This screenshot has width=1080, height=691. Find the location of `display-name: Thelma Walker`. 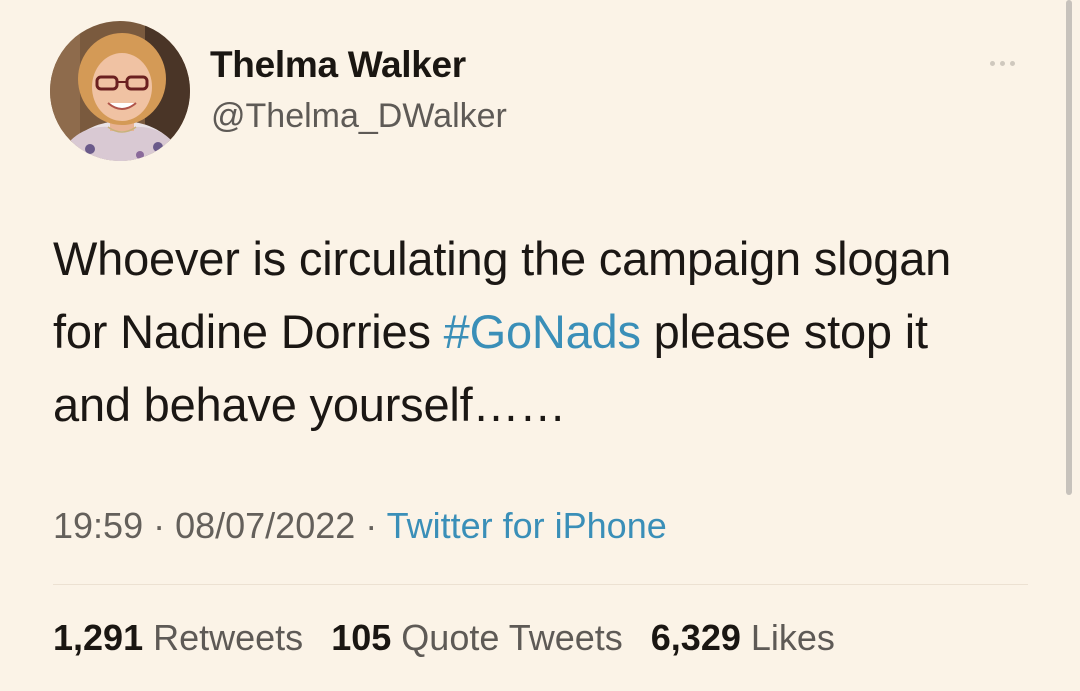

display-name: Thelma Walker is located at coordinates (338, 65).